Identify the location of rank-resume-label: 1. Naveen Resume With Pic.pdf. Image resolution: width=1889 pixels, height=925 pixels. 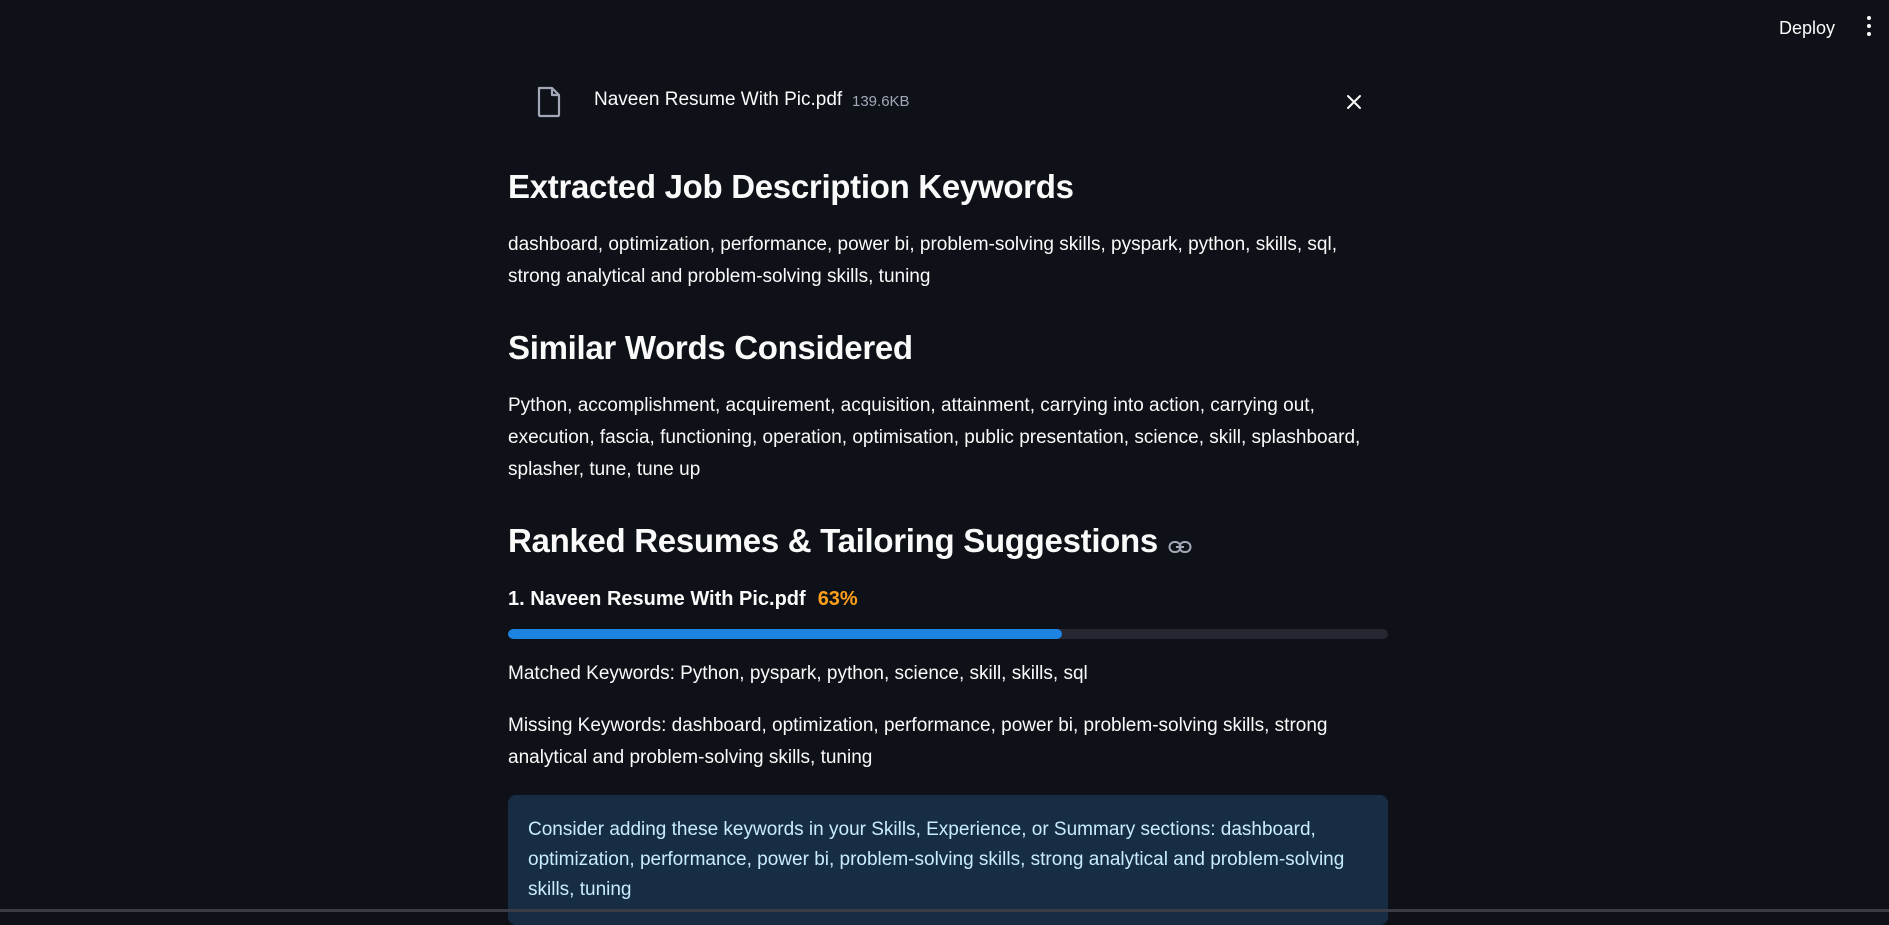
(657, 599).